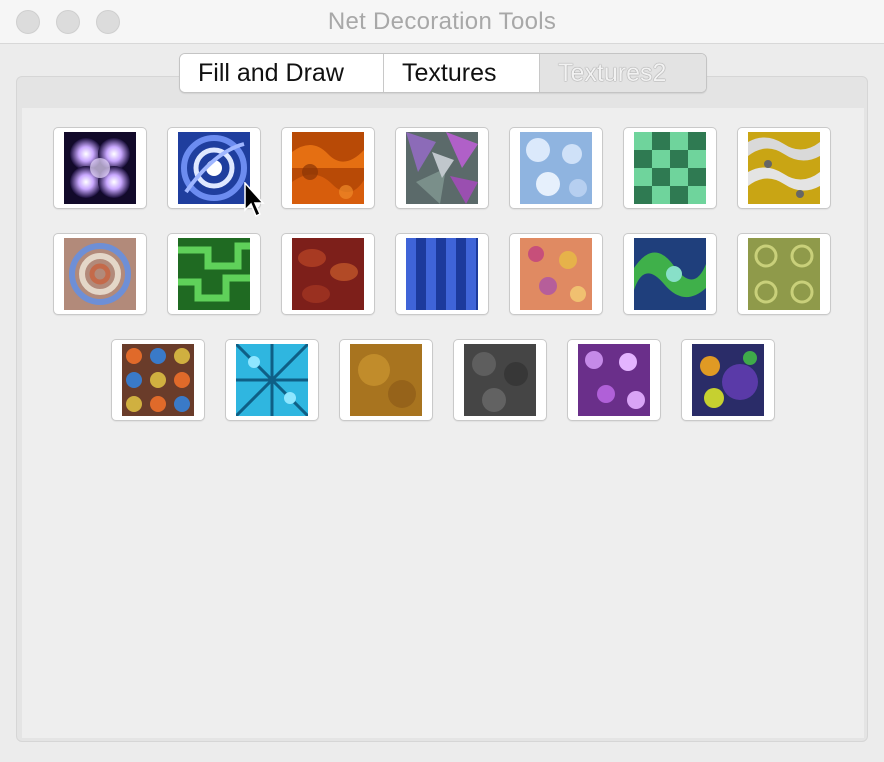 The image size is (884, 762). I want to click on gold-silver-texture, so click(784, 168).